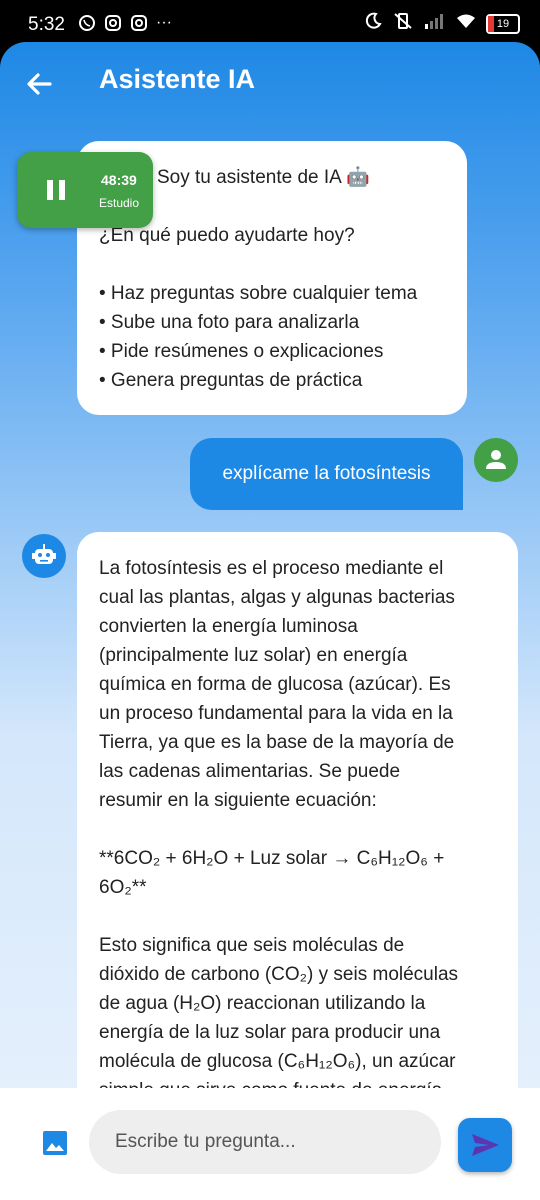 The height and width of the screenshot is (1200, 540). Describe the element at coordinates (373, 23) in the screenshot. I see `moon-icon` at that location.